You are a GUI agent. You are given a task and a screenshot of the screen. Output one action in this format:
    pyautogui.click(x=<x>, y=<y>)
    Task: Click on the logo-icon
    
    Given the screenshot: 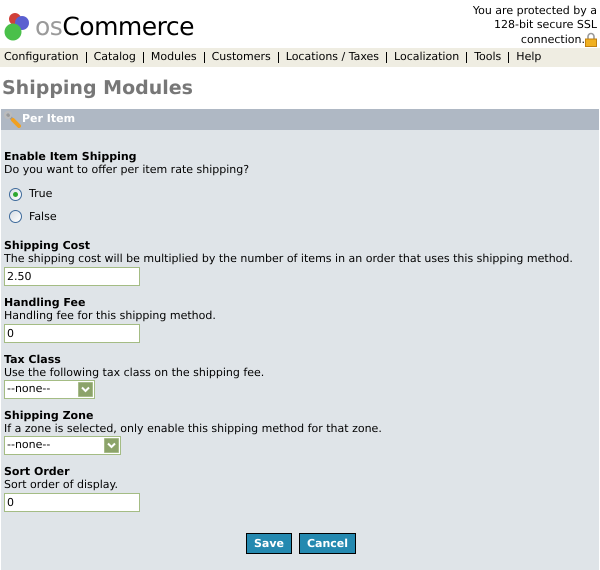 What is the action you would take?
    pyautogui.click(x=17, y=26)
    